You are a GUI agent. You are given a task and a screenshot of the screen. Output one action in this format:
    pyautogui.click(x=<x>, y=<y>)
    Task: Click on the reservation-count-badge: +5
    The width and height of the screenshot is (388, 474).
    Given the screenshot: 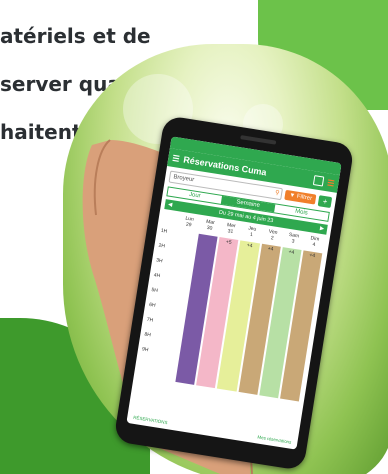 What is the action you would take?
    pyautogui.click(x=228, y=242)
    